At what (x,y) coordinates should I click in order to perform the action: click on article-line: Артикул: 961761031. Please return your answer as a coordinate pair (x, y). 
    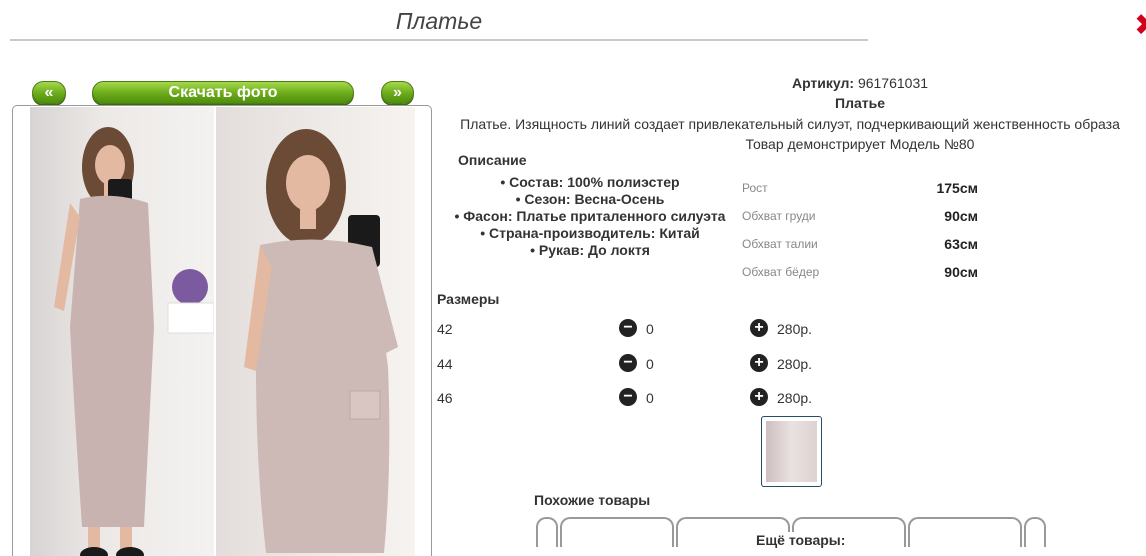
    Looking at the image, I should click on (793, 83).